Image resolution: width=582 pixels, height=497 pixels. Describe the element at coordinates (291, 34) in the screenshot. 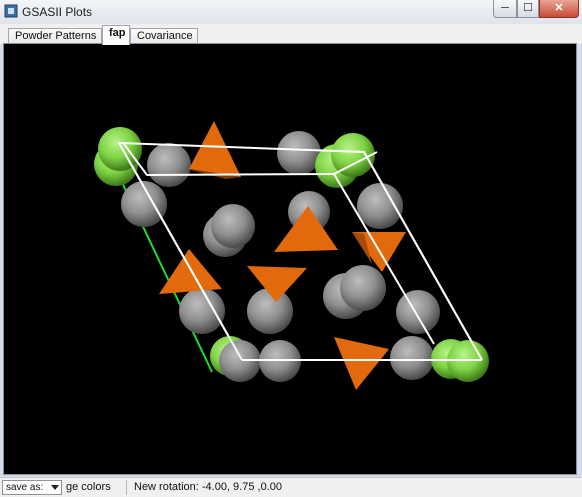

I see `tab-bar: Powder Patterns fap Covariance` at that location.